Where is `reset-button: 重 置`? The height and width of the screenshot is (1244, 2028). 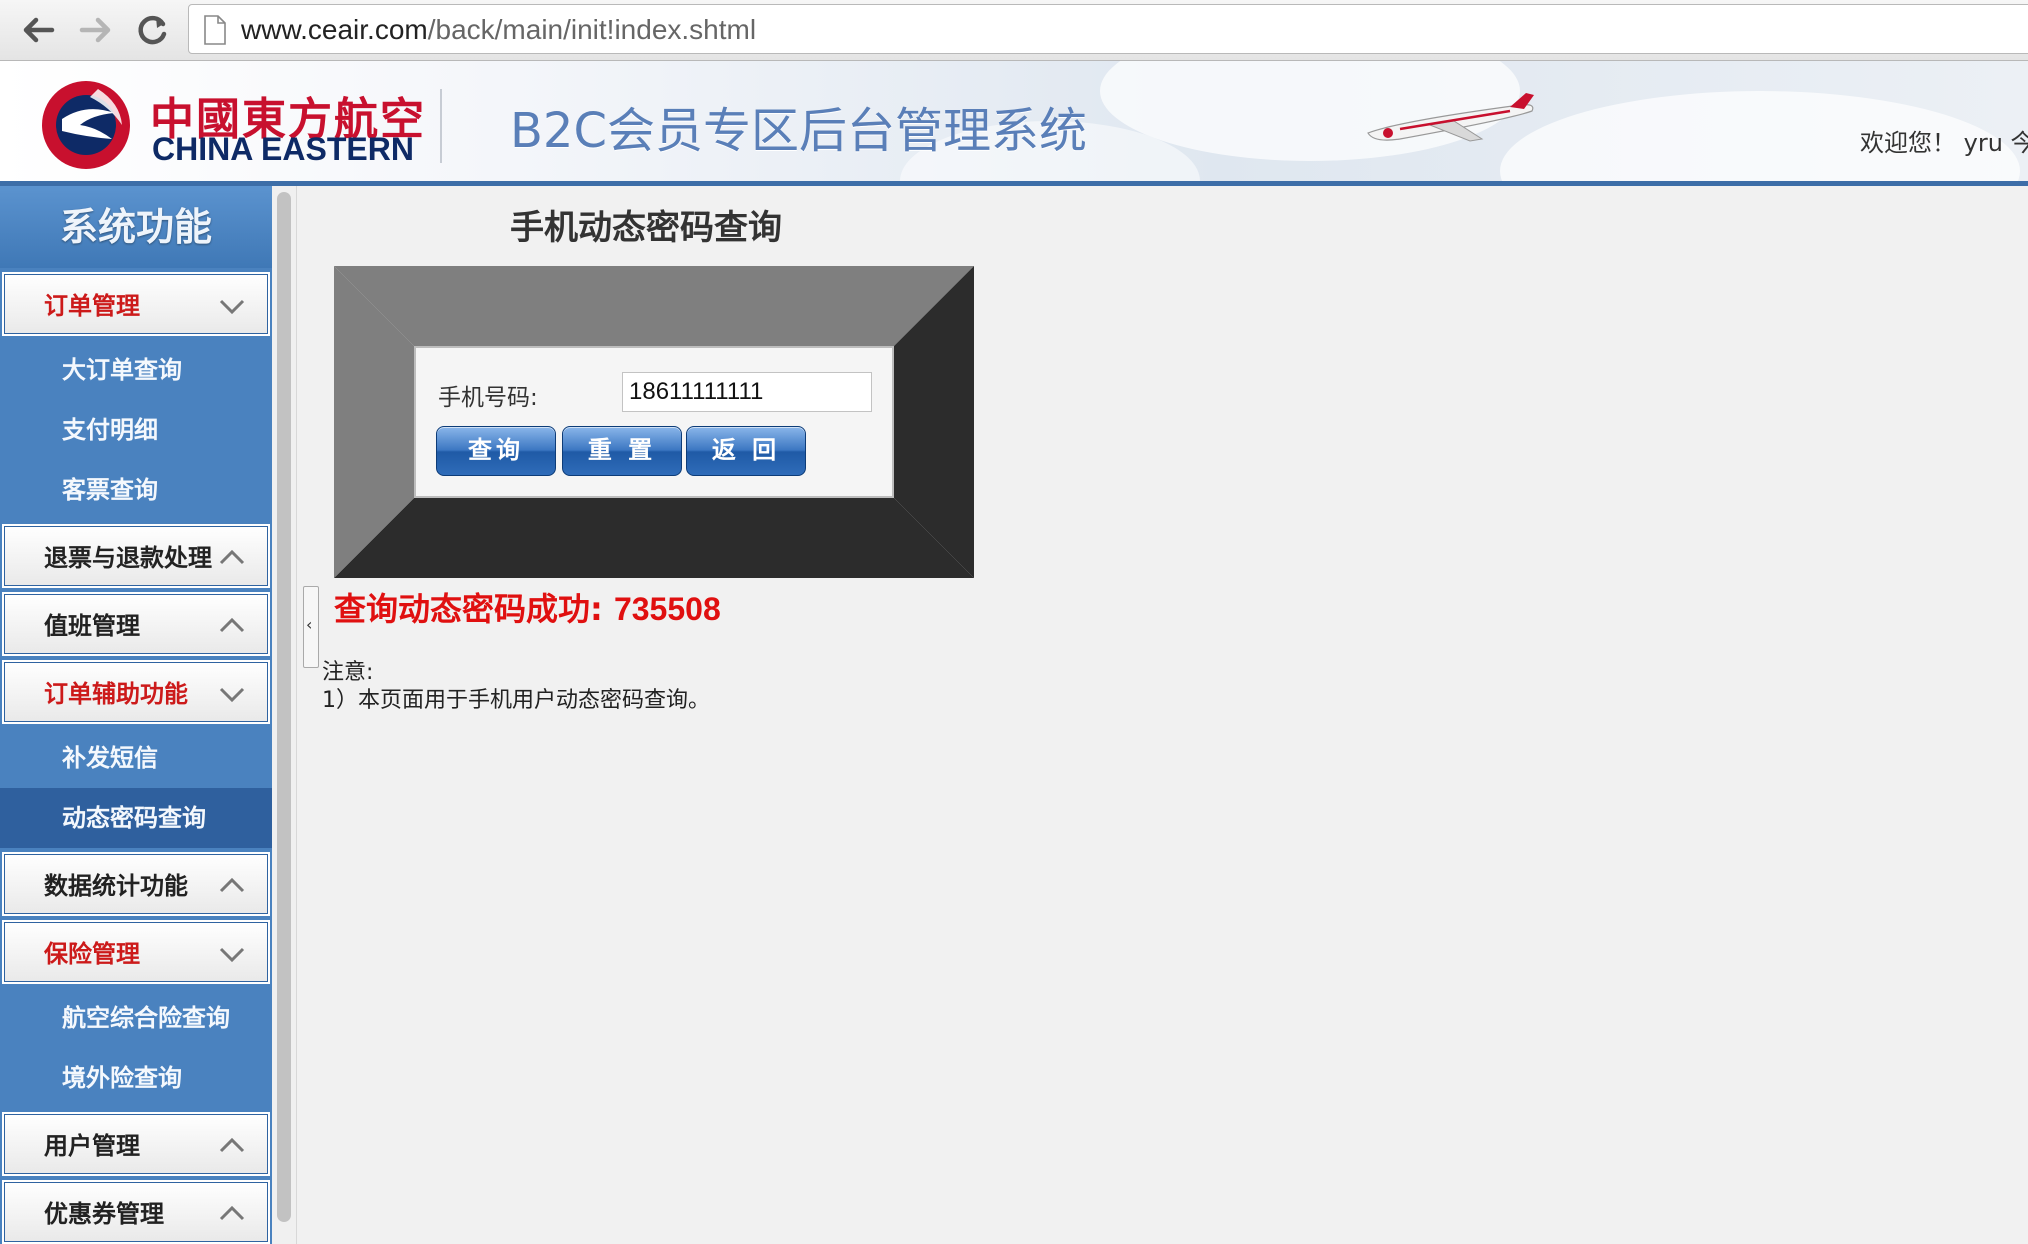
reset-button: 重 置 is located at coordinates (622, 451).